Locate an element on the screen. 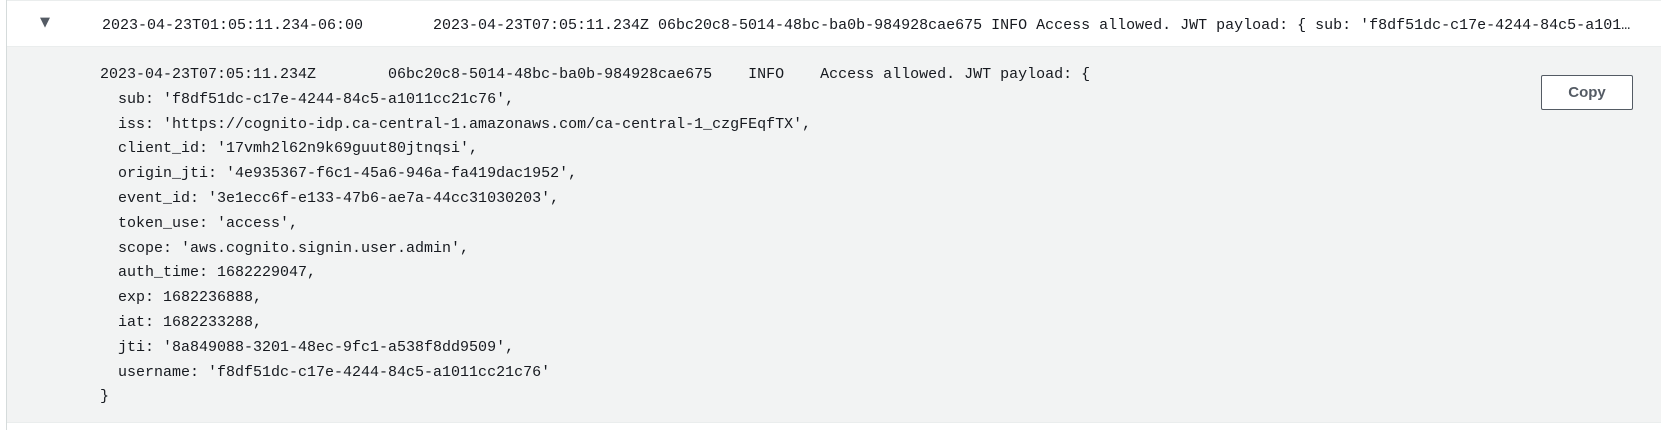  log-event-timestamp: 2023-04-23T01:05:11.234-06:00 is located at coordinates (233, 25).